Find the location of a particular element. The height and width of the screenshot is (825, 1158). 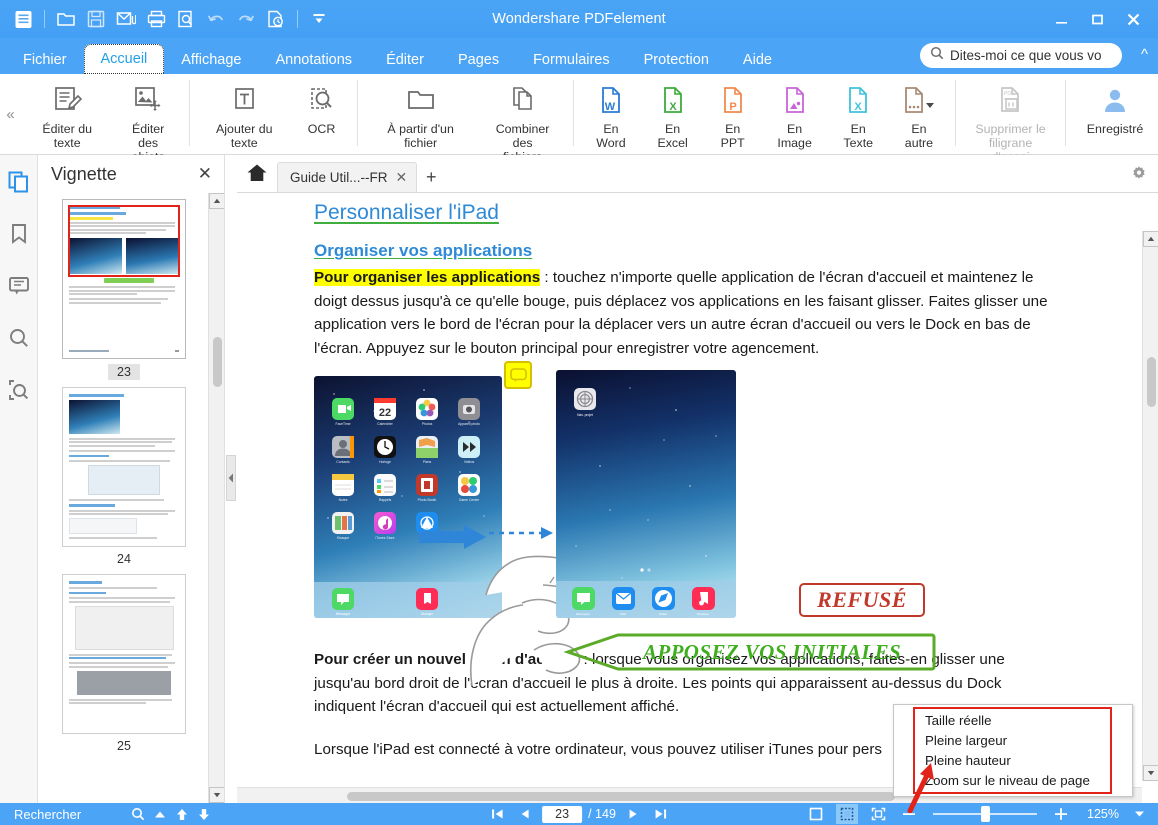

to-text-button: X En Texte is located at coordinates (858, 114).